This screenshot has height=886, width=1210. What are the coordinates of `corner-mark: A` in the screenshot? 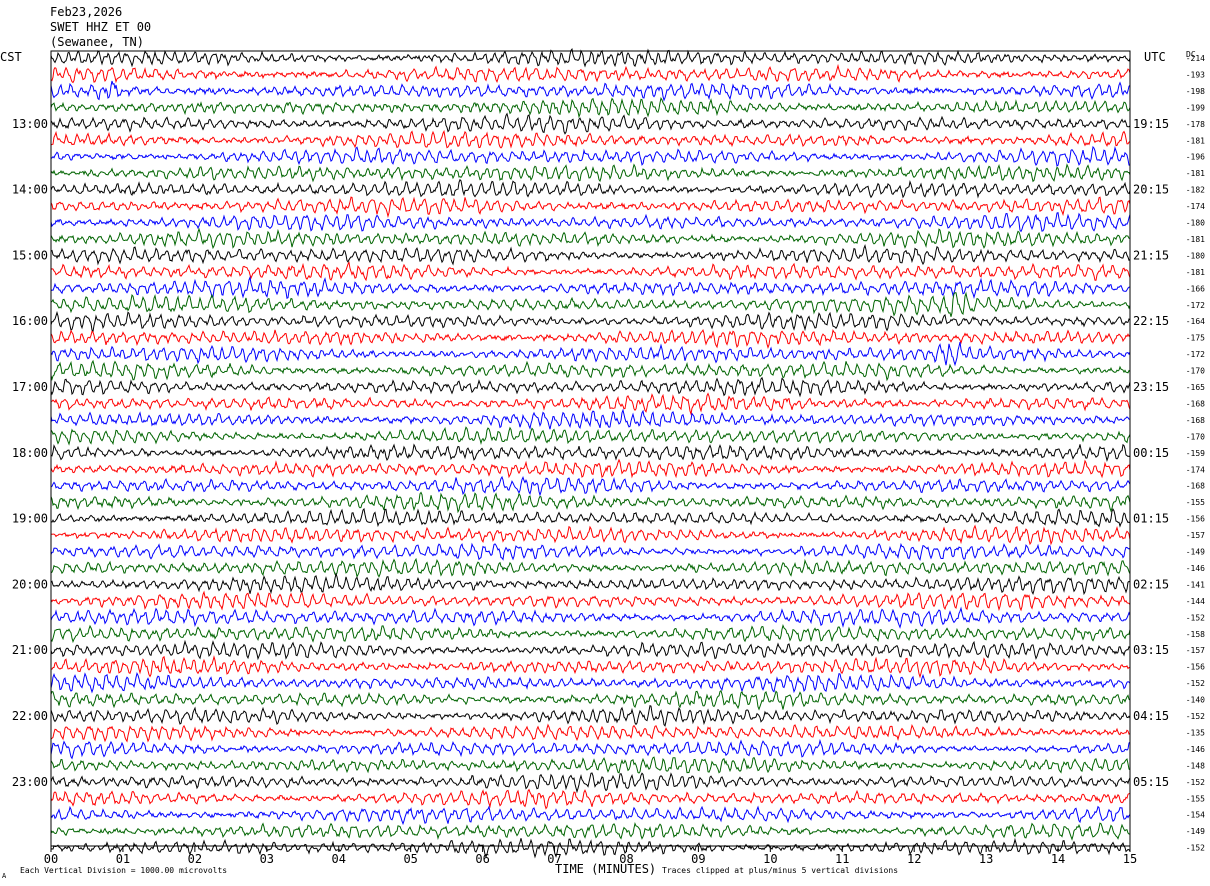 It's located at (4, 876).